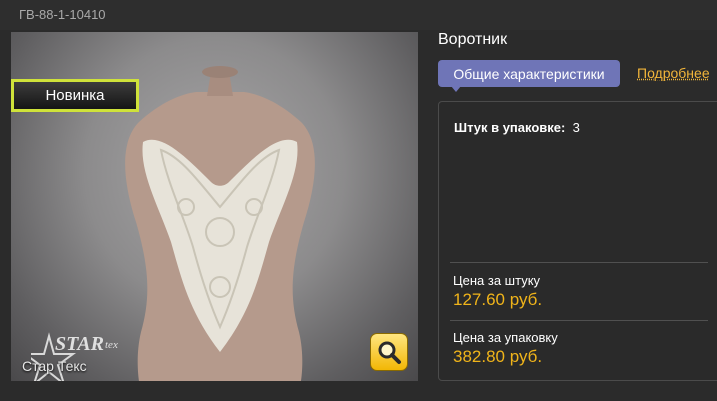 Image resolution: width=717 pixels, height=401 pixels. I want to click on product-sku: ГВ-88-1-10410, so click(62, 14).